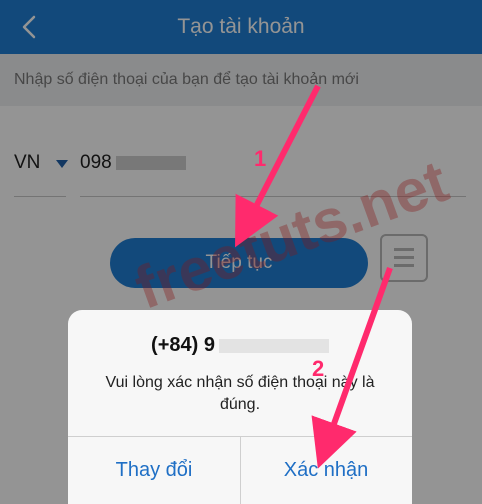 This screenshot has width=482, height=504. Describe the element at coordinates (260, 158) in the screenshot. I see `step-1-label: 1` at that location.